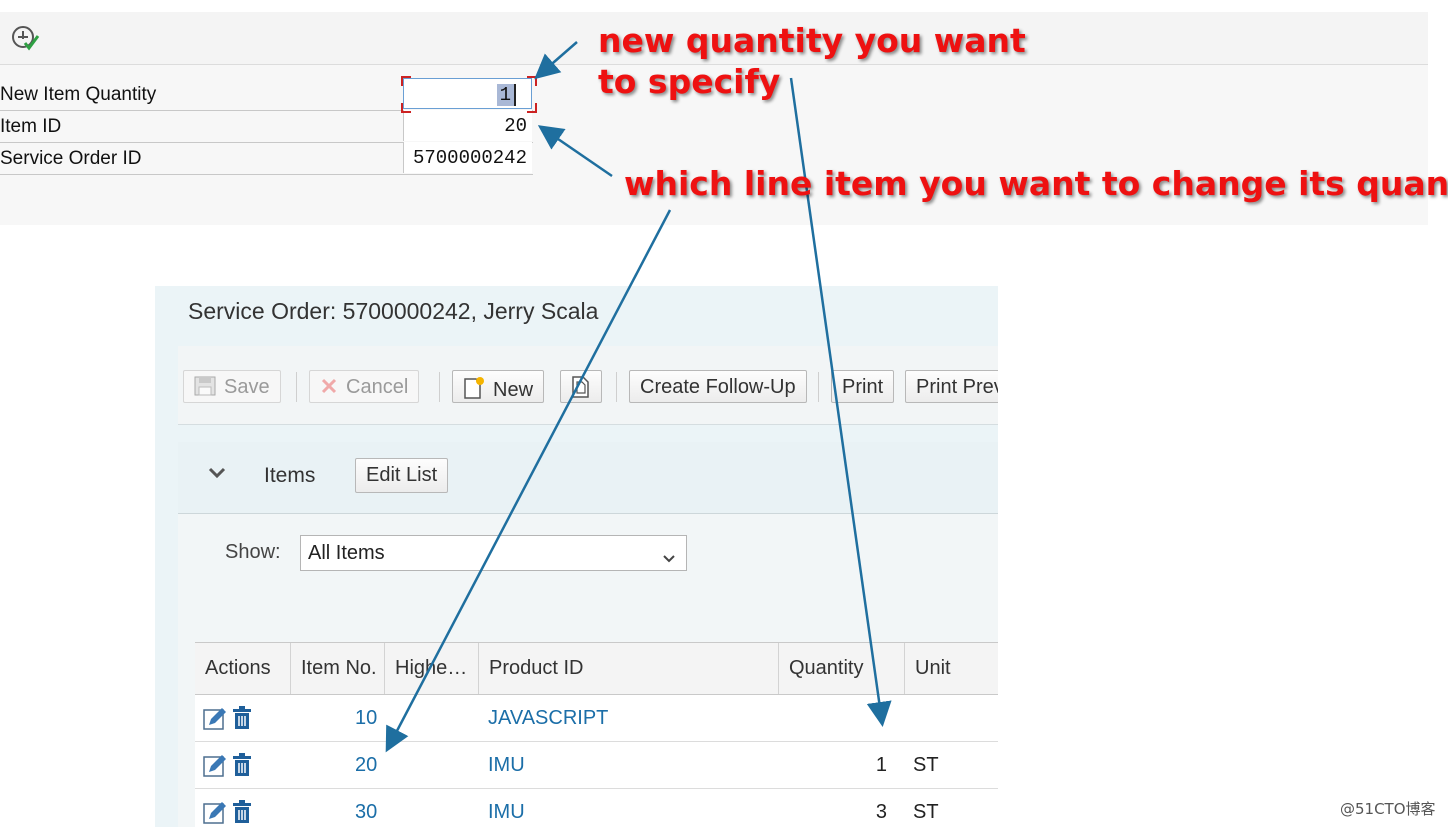 Image resolution: width=1448 pixels, height=827 pixels. What do you see at coordinates (881, 765) in the screenshot?
I see `quantity-cell: 1` at bounding box center [881, 765].